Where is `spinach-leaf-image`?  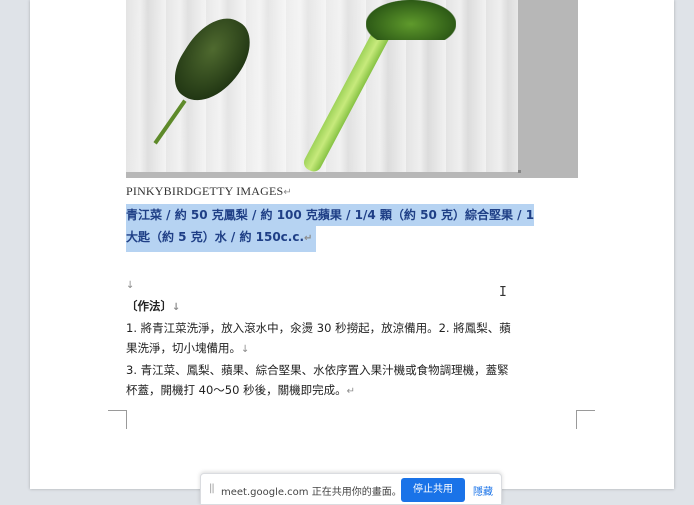 spinach-leaf-image is located at coordinates (213, 60).